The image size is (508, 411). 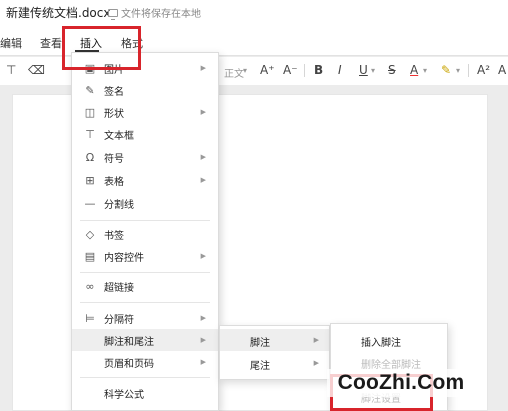 I want to click on menu-item-label: 超链接, so click(x=119, y=288).